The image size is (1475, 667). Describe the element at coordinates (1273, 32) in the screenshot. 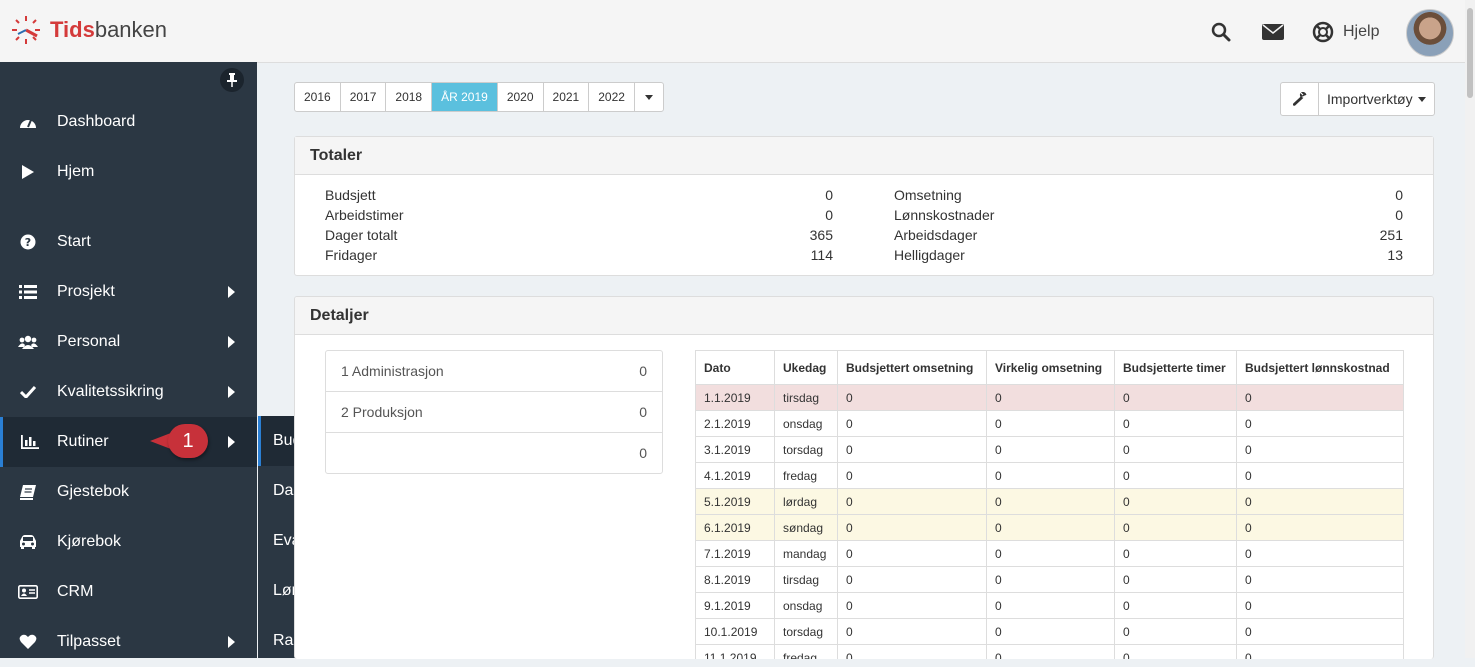

I see `mail-icon` at that location.